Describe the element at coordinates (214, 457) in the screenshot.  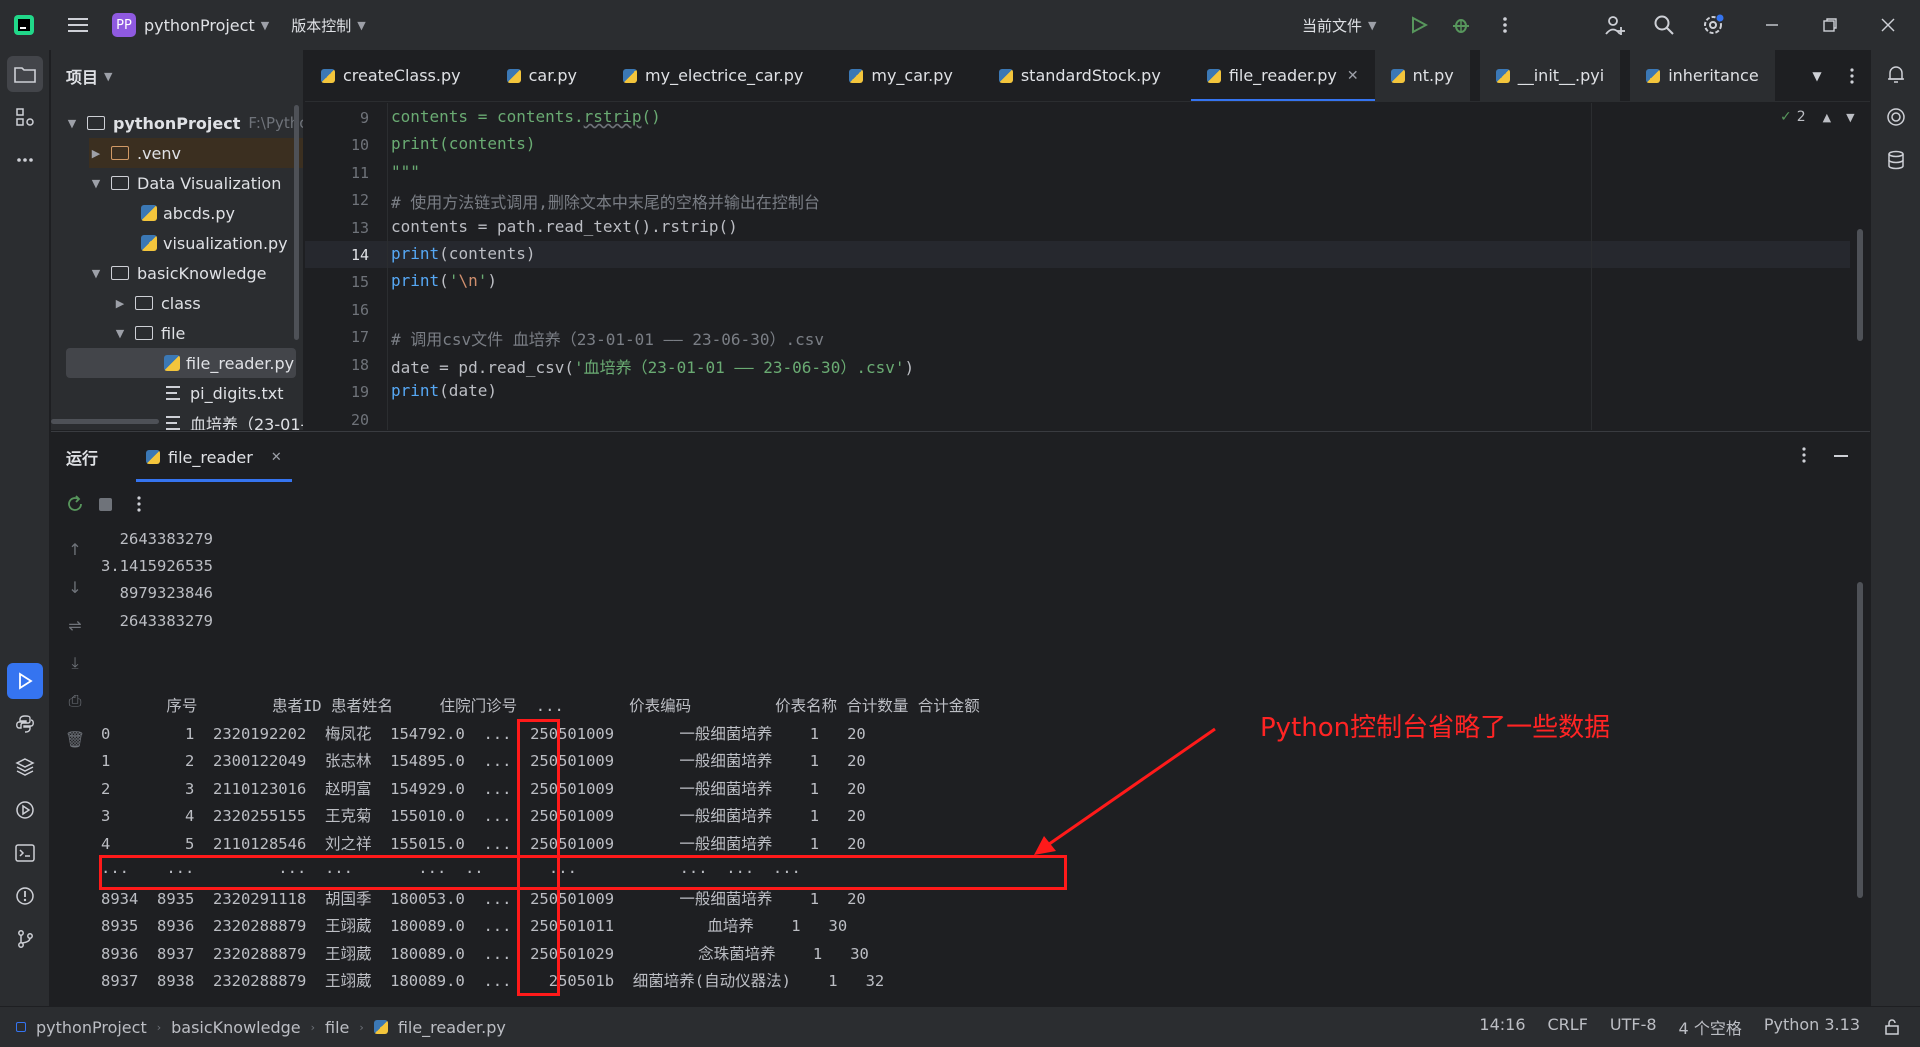
I see `run-tab-file-reader: file_reader ✕` at that location.